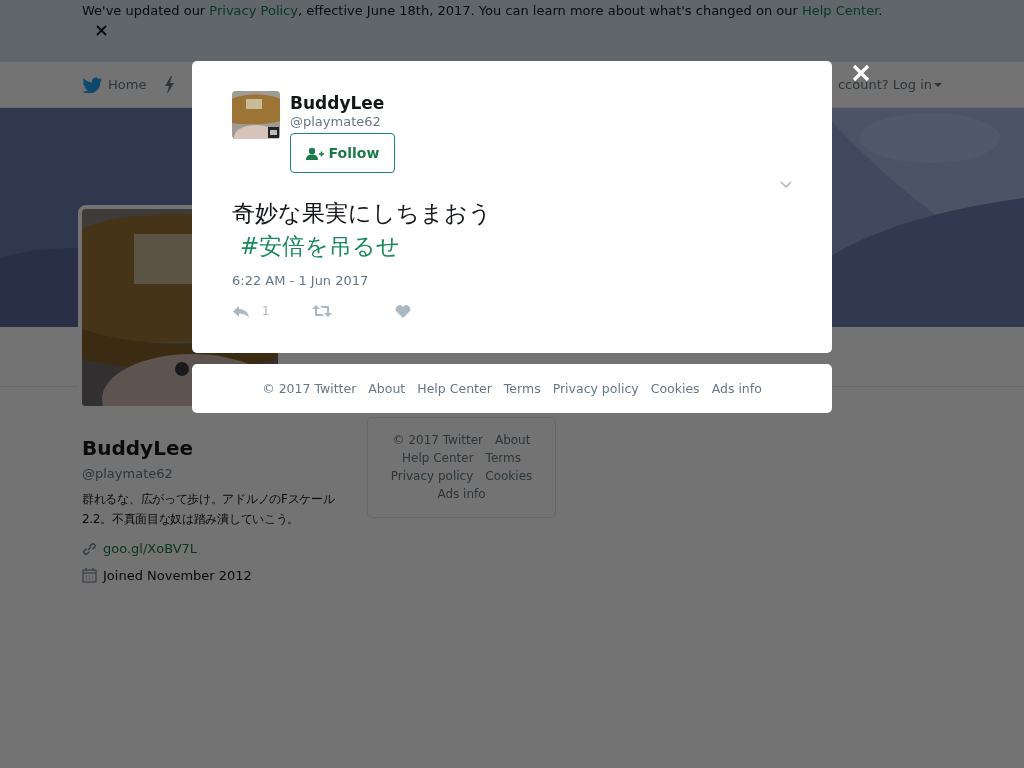 The width and height of the screenshot is (1024, 768). What do you see at coordinates (92, 84) in the screenshot?
I see `bird-icon` at bounding box center [92, 84].